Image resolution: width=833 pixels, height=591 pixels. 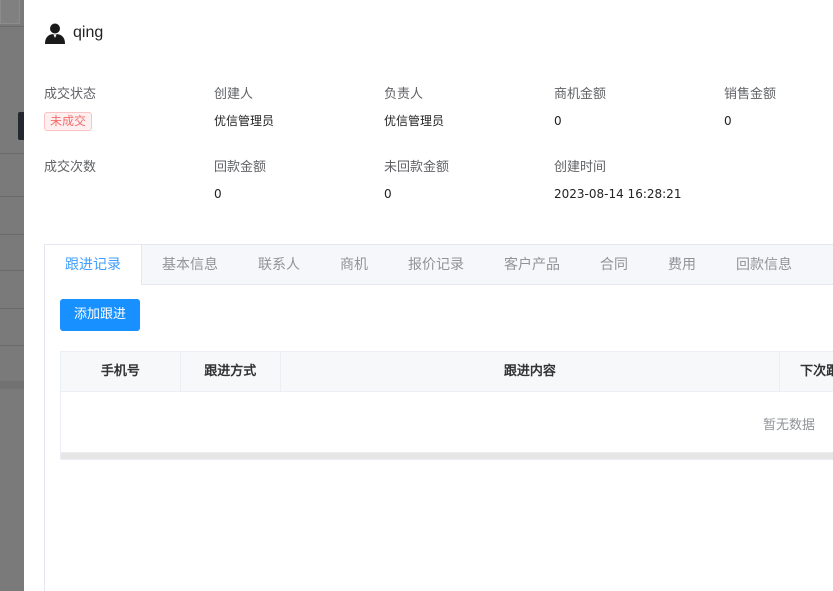 What do you see at coordinates (279, 265) in the screenshot?
I see `tab-contacts: 联系人` at bounding box center [279, 265].